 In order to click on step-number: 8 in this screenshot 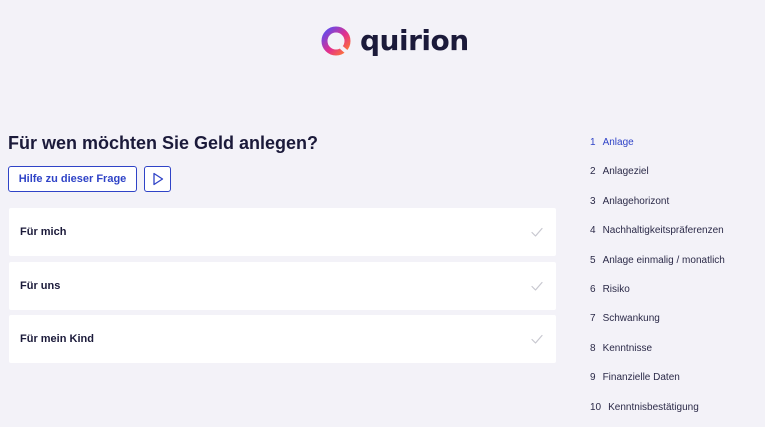, I will do `click(593, 348)`.